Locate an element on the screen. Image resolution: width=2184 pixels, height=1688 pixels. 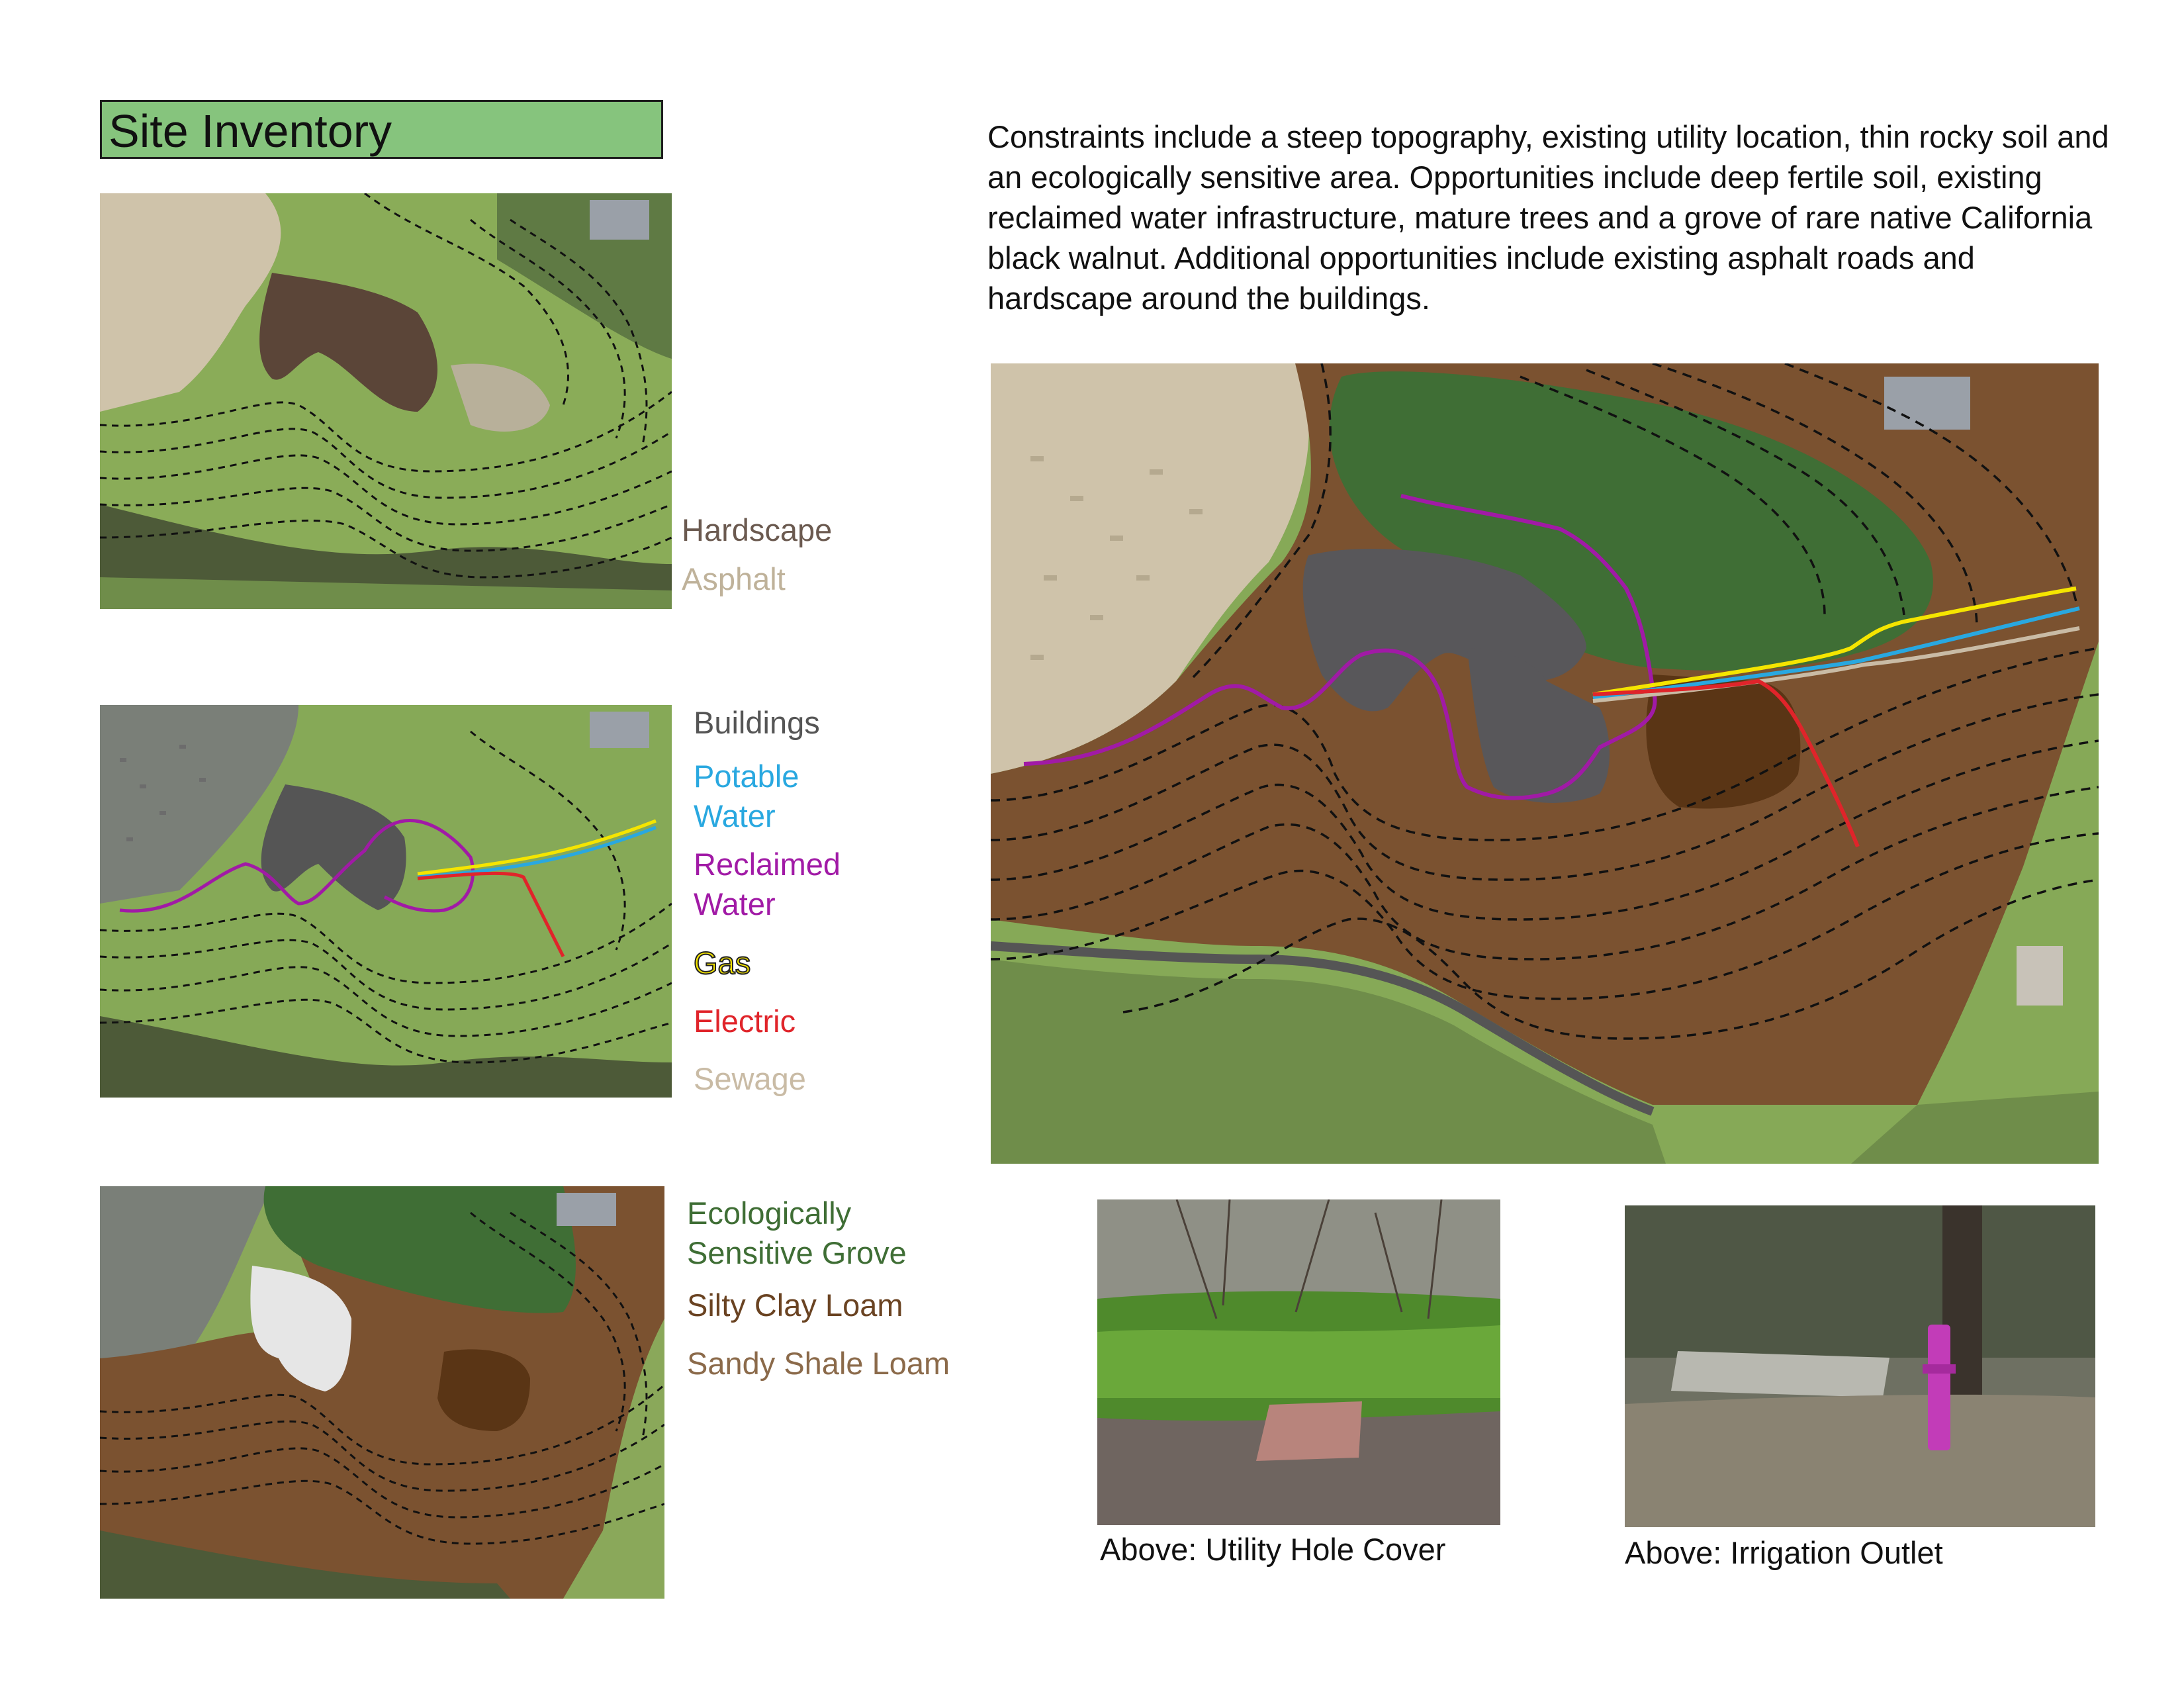
photo-irrigation-outlet is located at coordinates (1860, 1366).